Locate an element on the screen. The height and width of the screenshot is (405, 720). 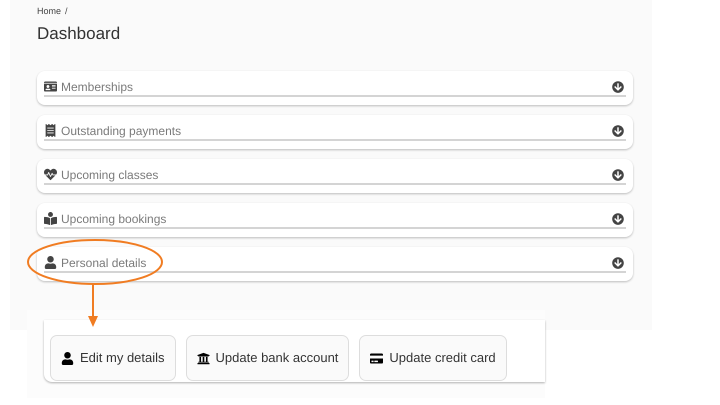
accordion-header: Personal details is located at coordinates (335, 263).